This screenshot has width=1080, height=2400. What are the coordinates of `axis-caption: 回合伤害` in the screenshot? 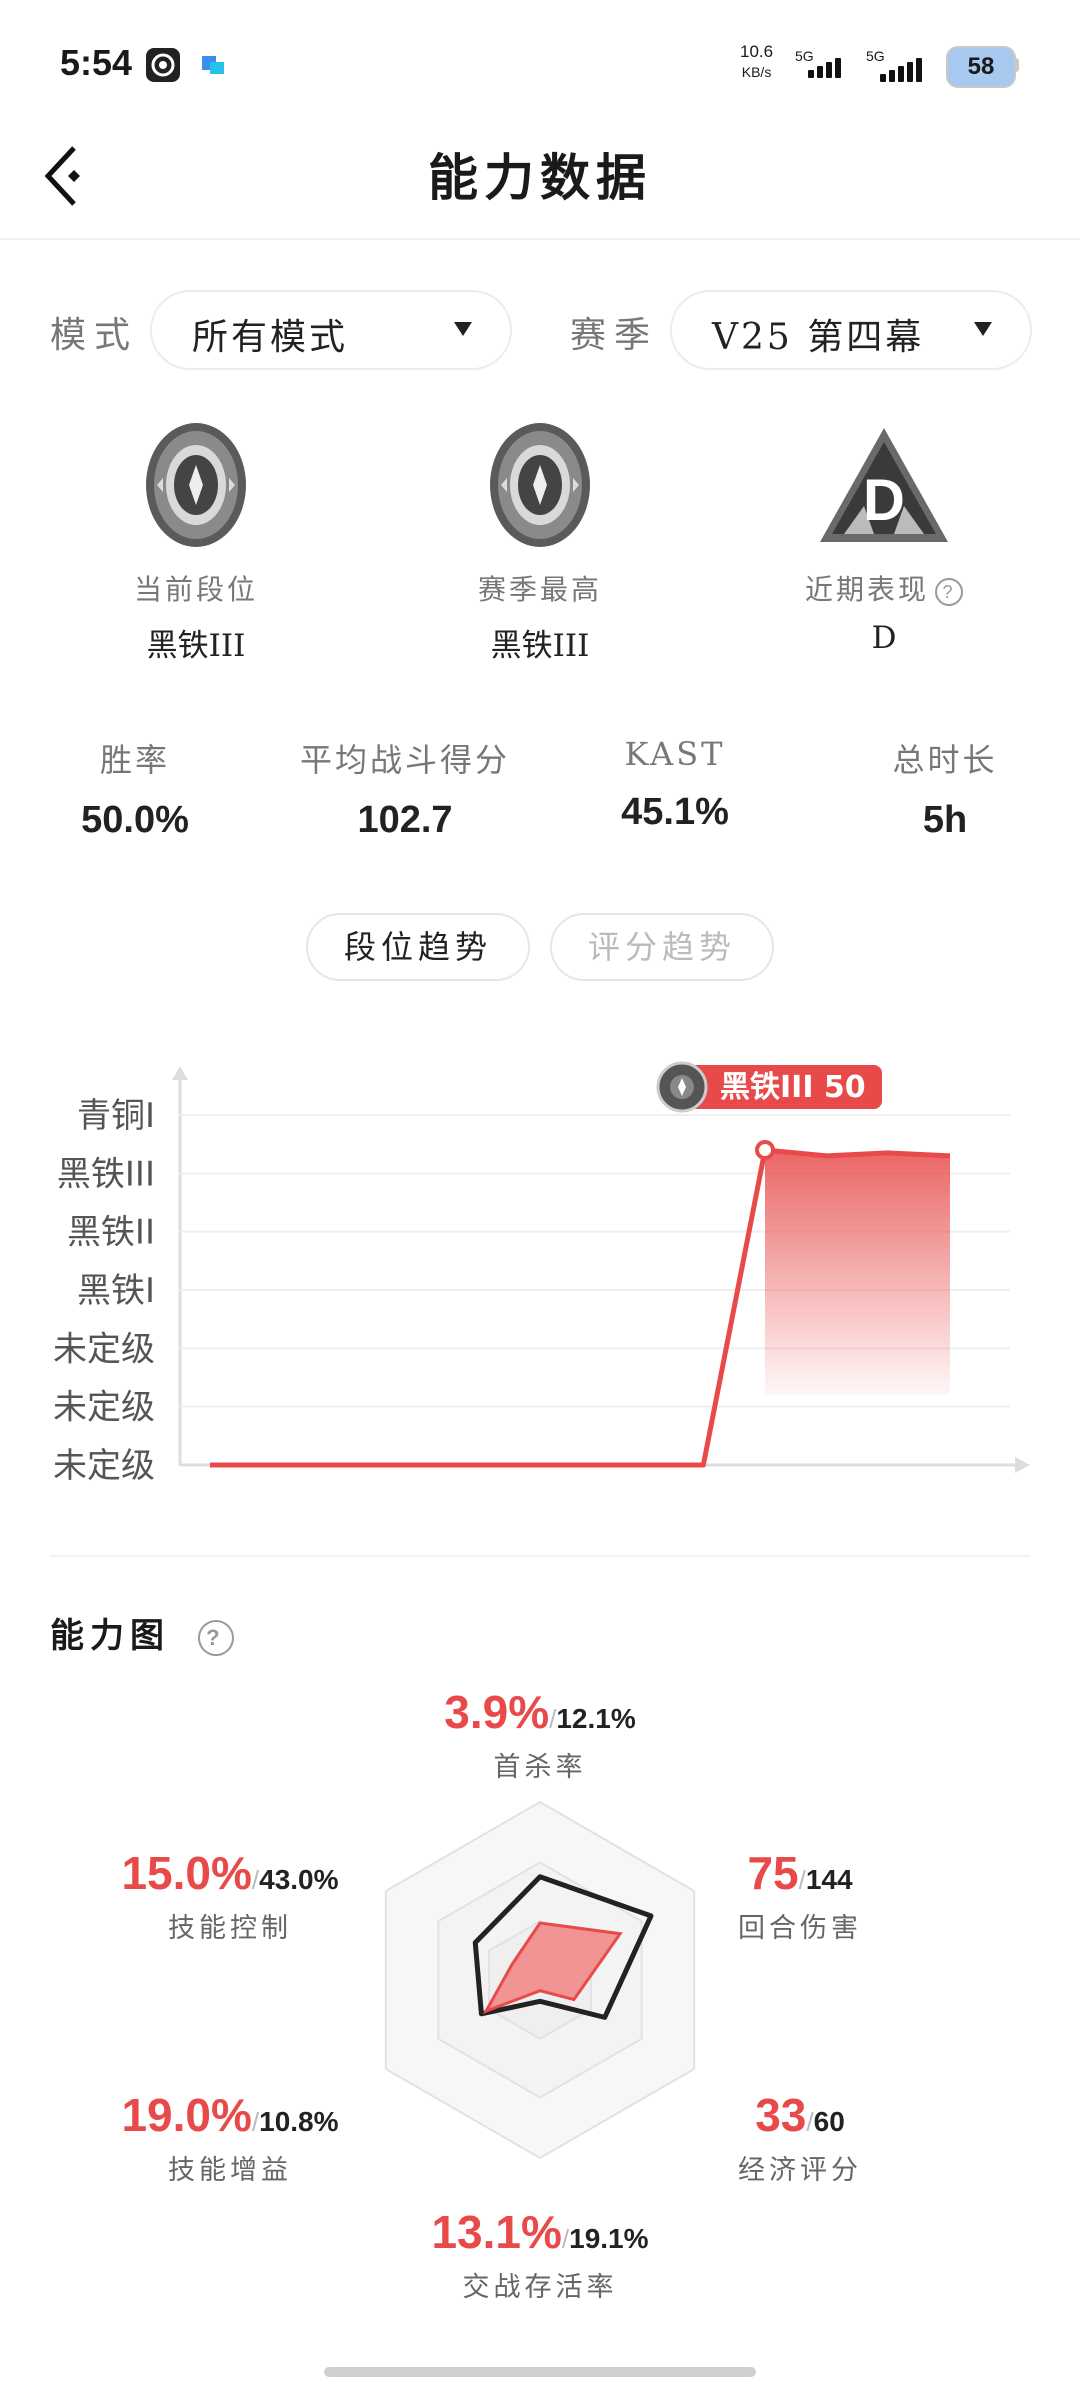 It's located at (800, 1928).